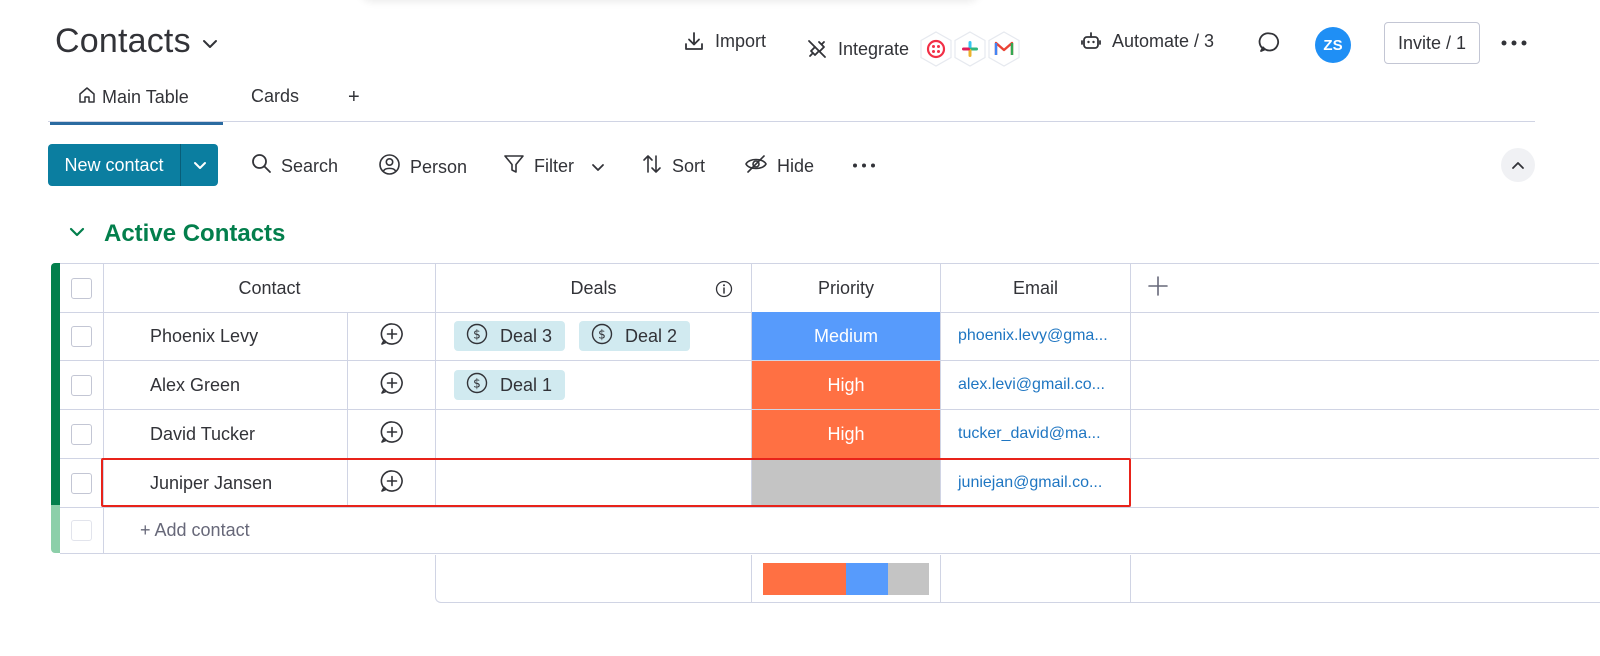 This screenshot has height=656, width=1600. What do you see at coordinates (1432, 43) in the screenshot?
I see `invite-button: Invite / 1` at bounding box center [1432, 43].